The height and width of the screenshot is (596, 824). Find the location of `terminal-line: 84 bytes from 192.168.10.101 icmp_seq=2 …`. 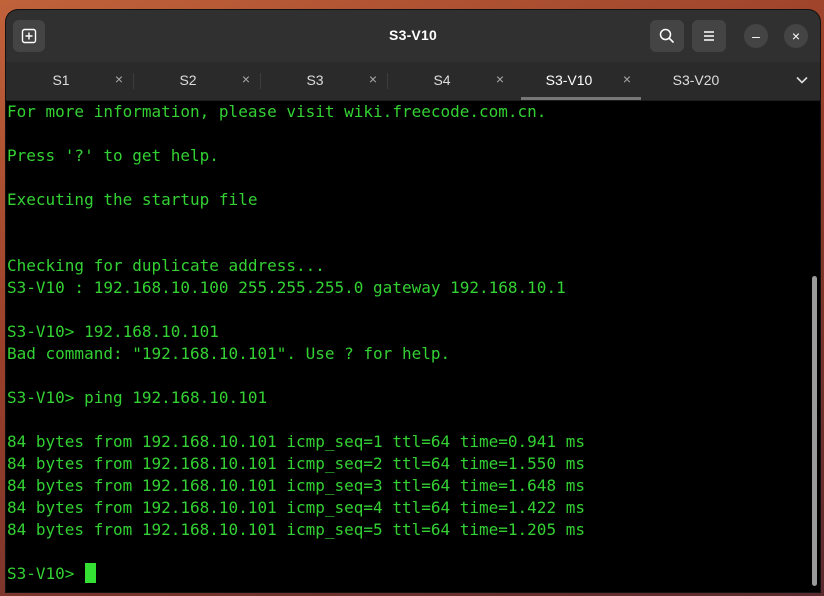

terminal-line: 84 bytes from 192.168.10.101 icmp_seq=2 … is located at coordinates (296, 463).